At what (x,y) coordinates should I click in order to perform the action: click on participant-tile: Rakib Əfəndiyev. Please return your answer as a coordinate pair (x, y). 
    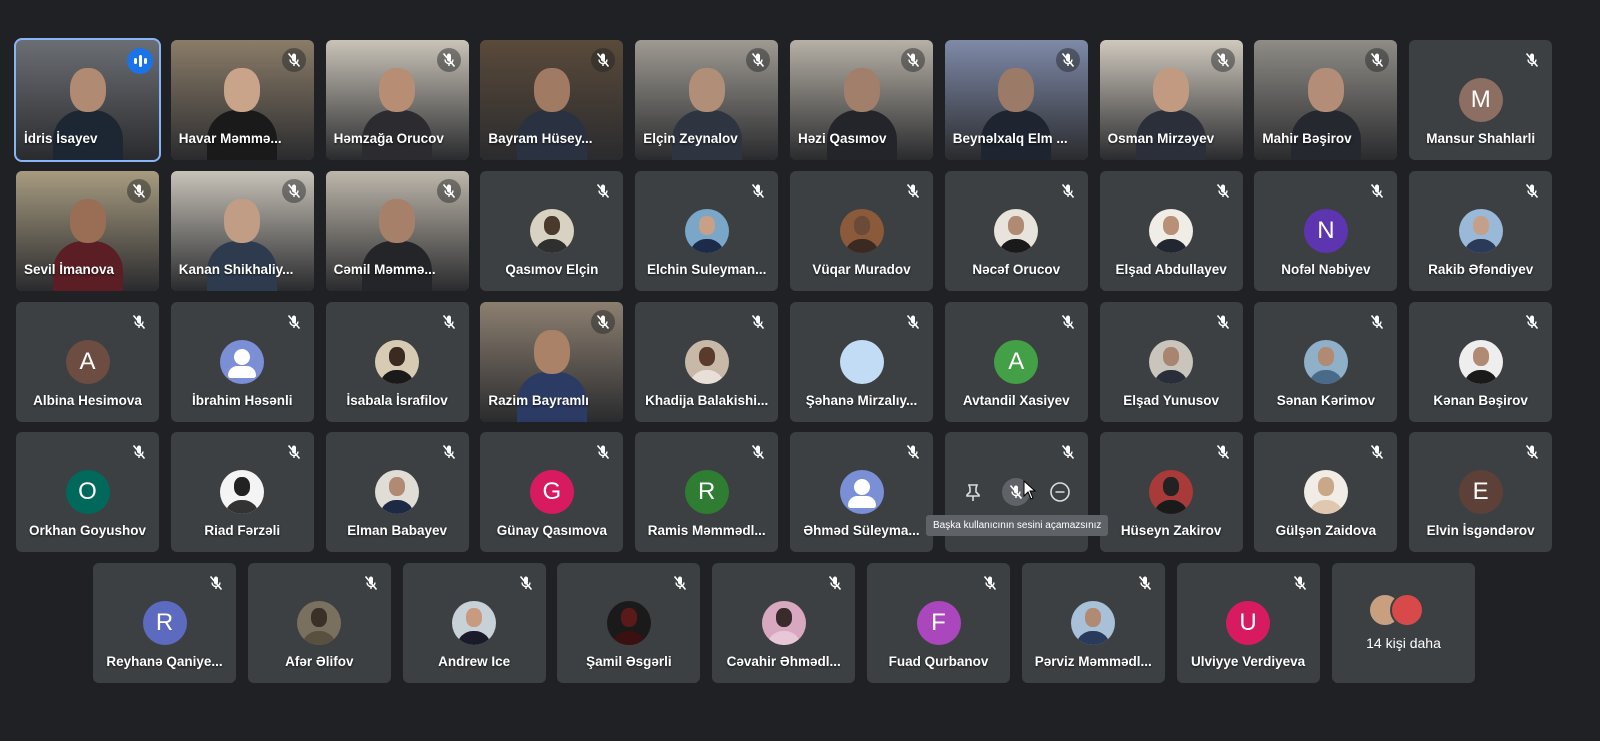
    Looking at the image, I should click on (1481, 231).